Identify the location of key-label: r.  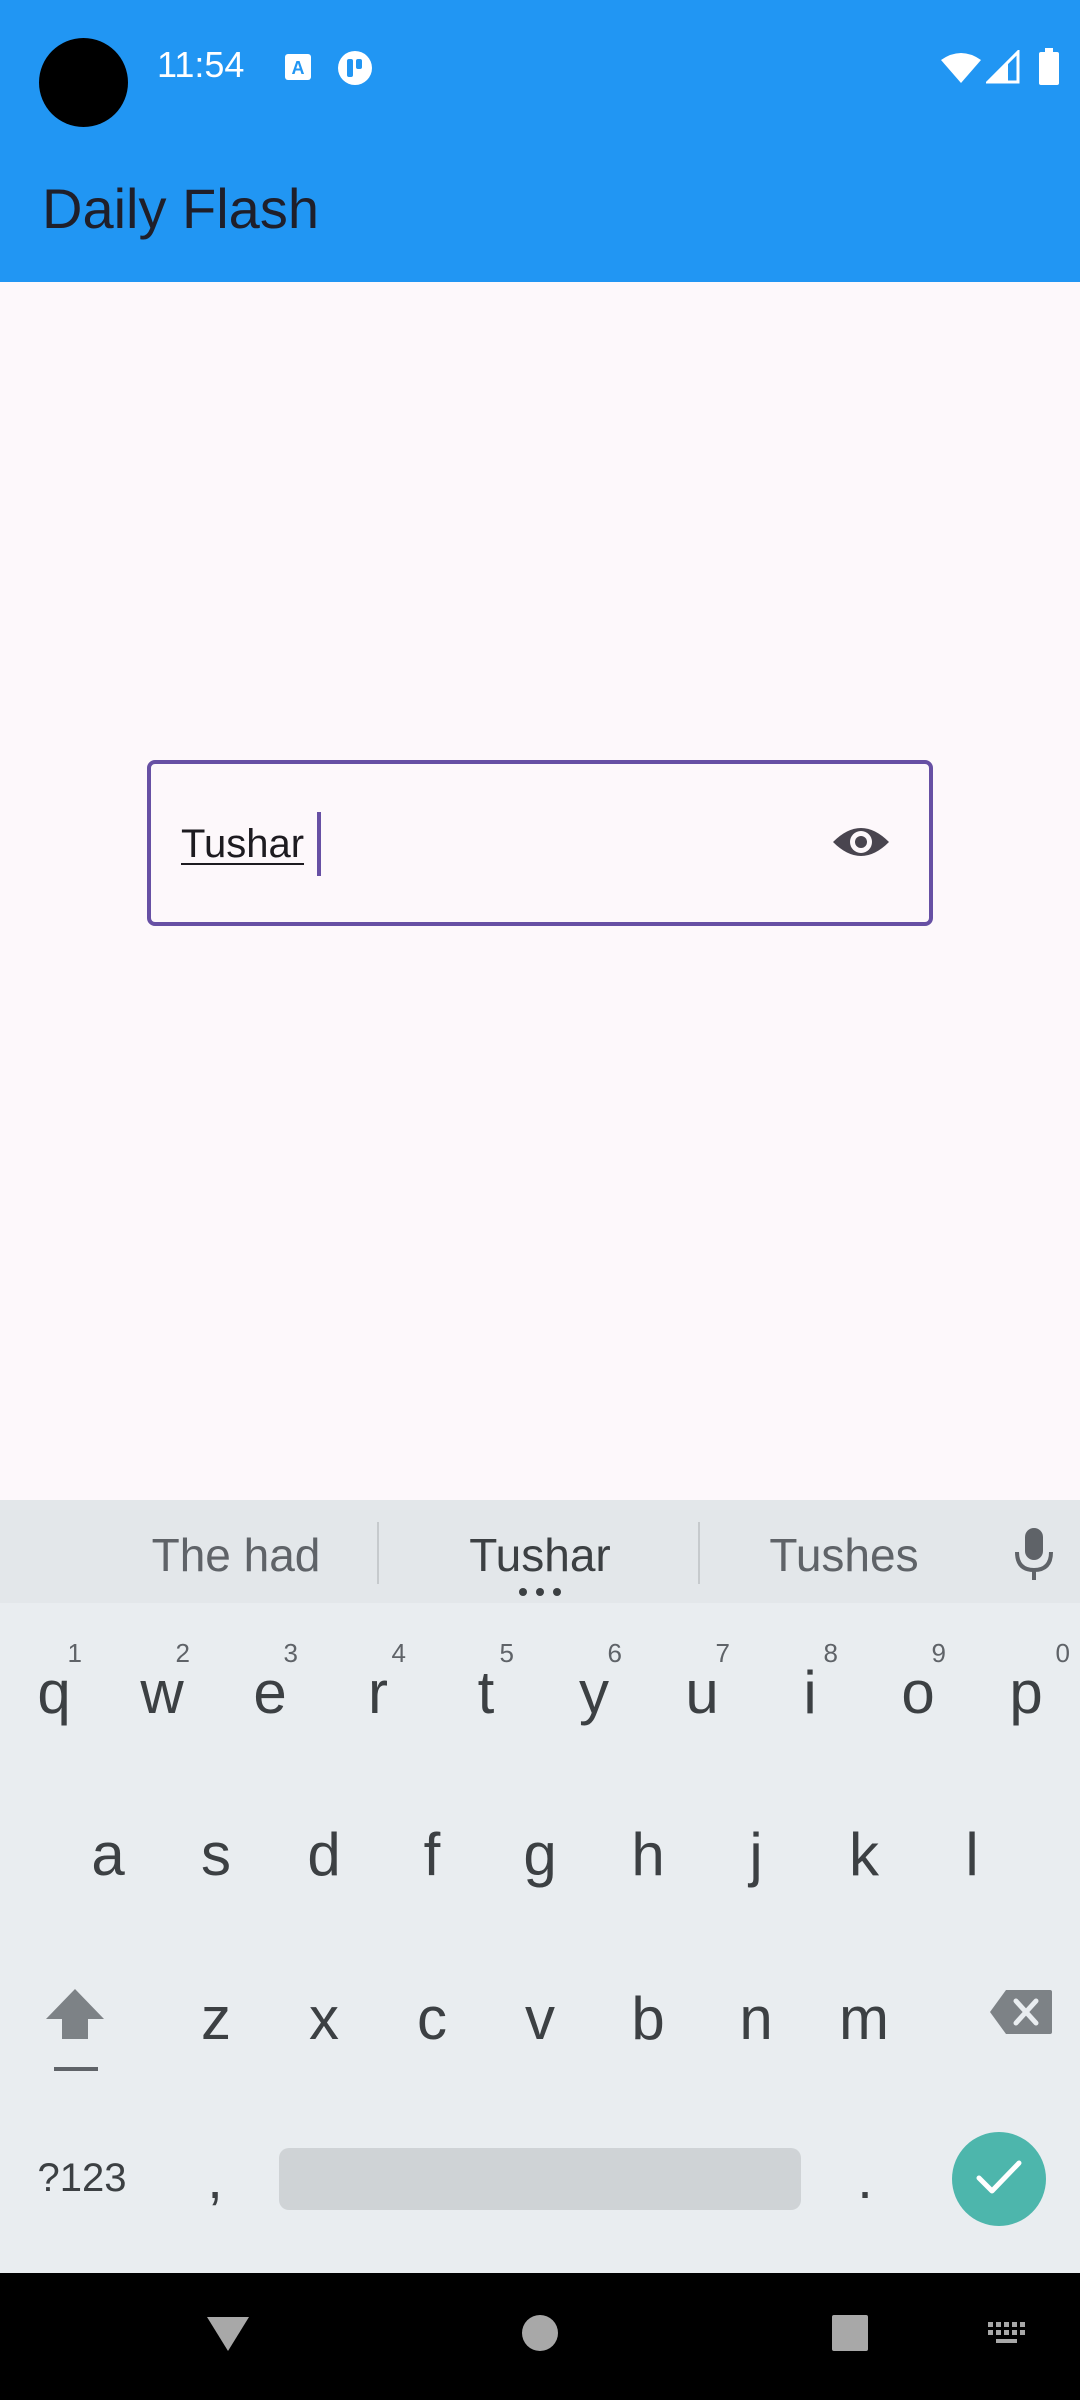
(378, 1692).